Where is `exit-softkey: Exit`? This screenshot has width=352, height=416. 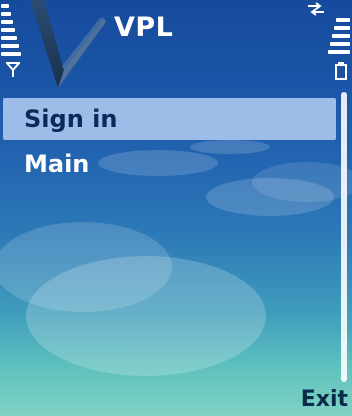 exit-softkey: Exit is located at coordinates (324, 399).